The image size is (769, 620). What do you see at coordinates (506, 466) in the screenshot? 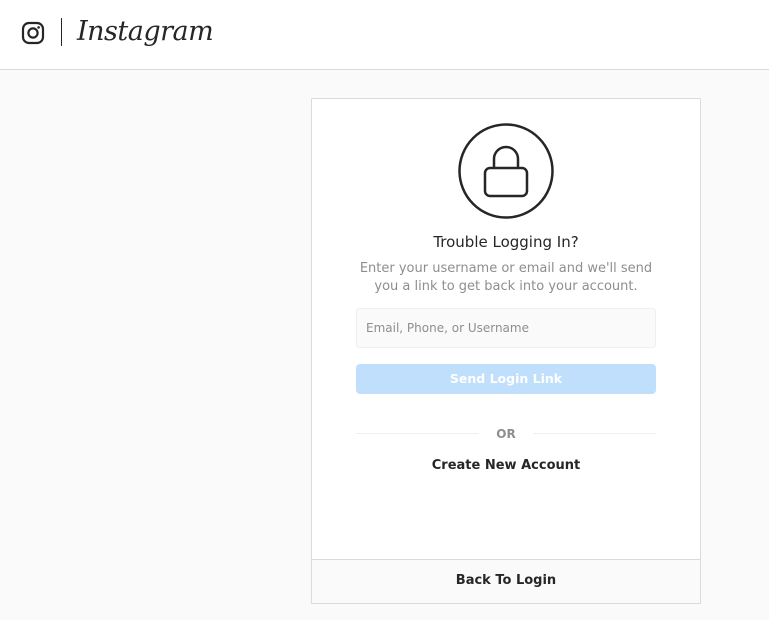
I see `create-new-account-link: Create New Account` at bounding box center [506, 466].